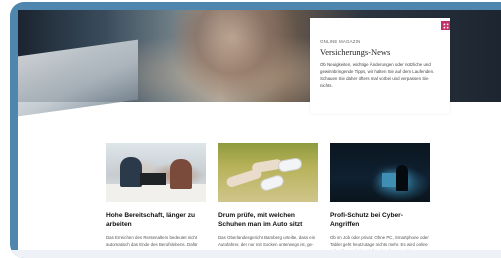 This screenshot has width=501, height=258. What do you see at coordinates (445, 25) in the screenshot?
I see `grid-icon` at bounding box center [445, 25].